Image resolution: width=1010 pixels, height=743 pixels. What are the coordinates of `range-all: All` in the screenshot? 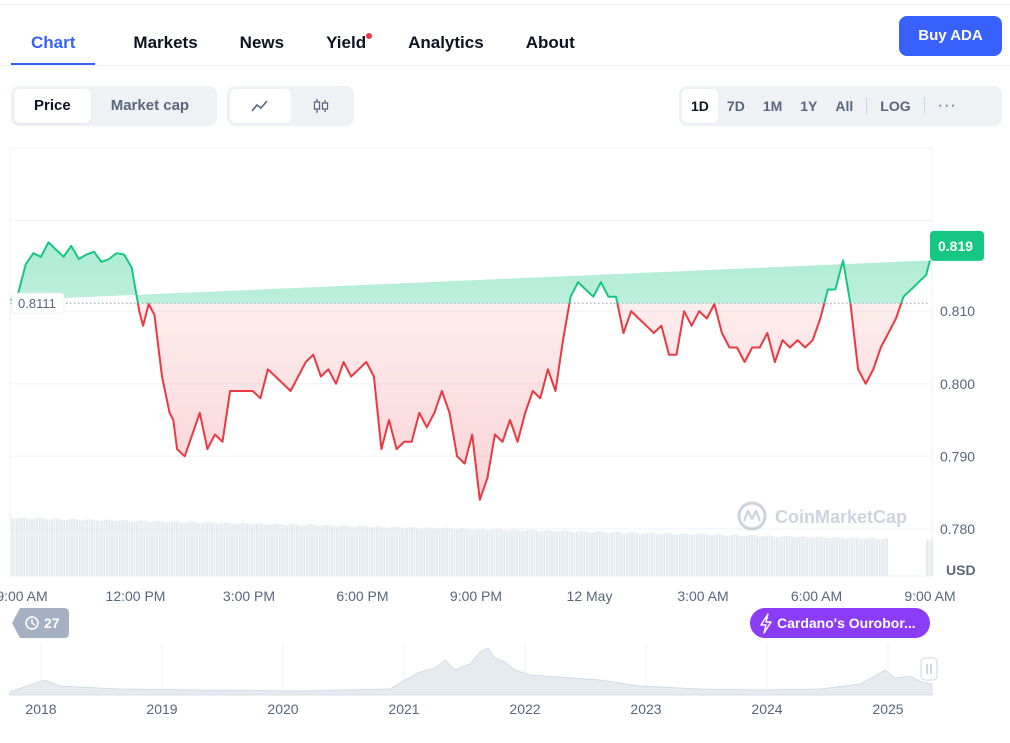 It's located at (844, 106).